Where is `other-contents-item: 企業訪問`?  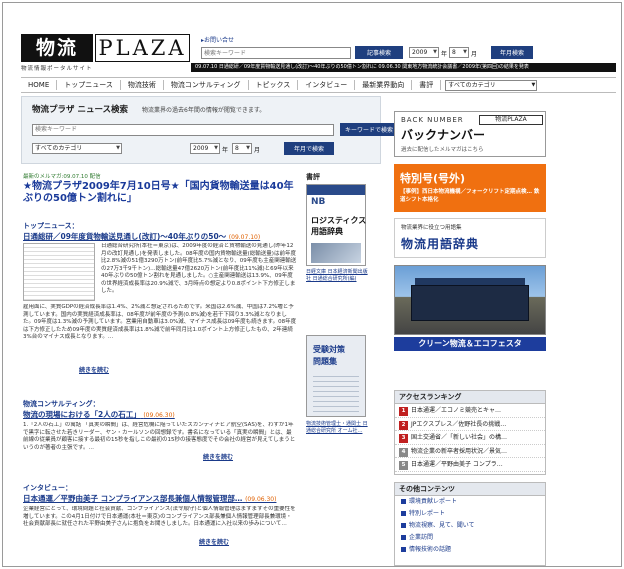
other-contents-item: 企業訪問 is located at coordinates (470, 538).